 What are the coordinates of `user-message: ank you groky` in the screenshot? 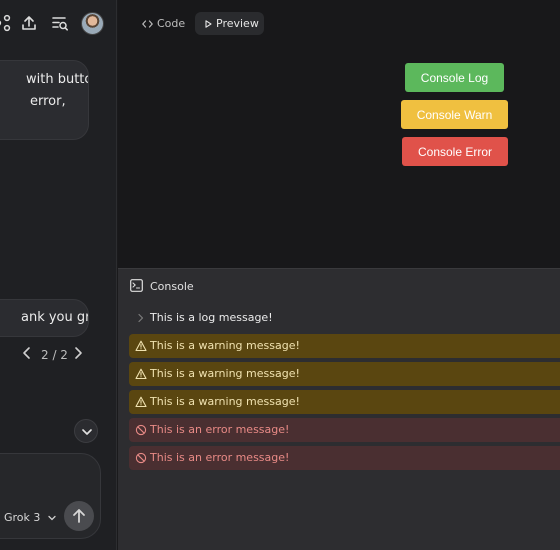 It's located at (44, 318).